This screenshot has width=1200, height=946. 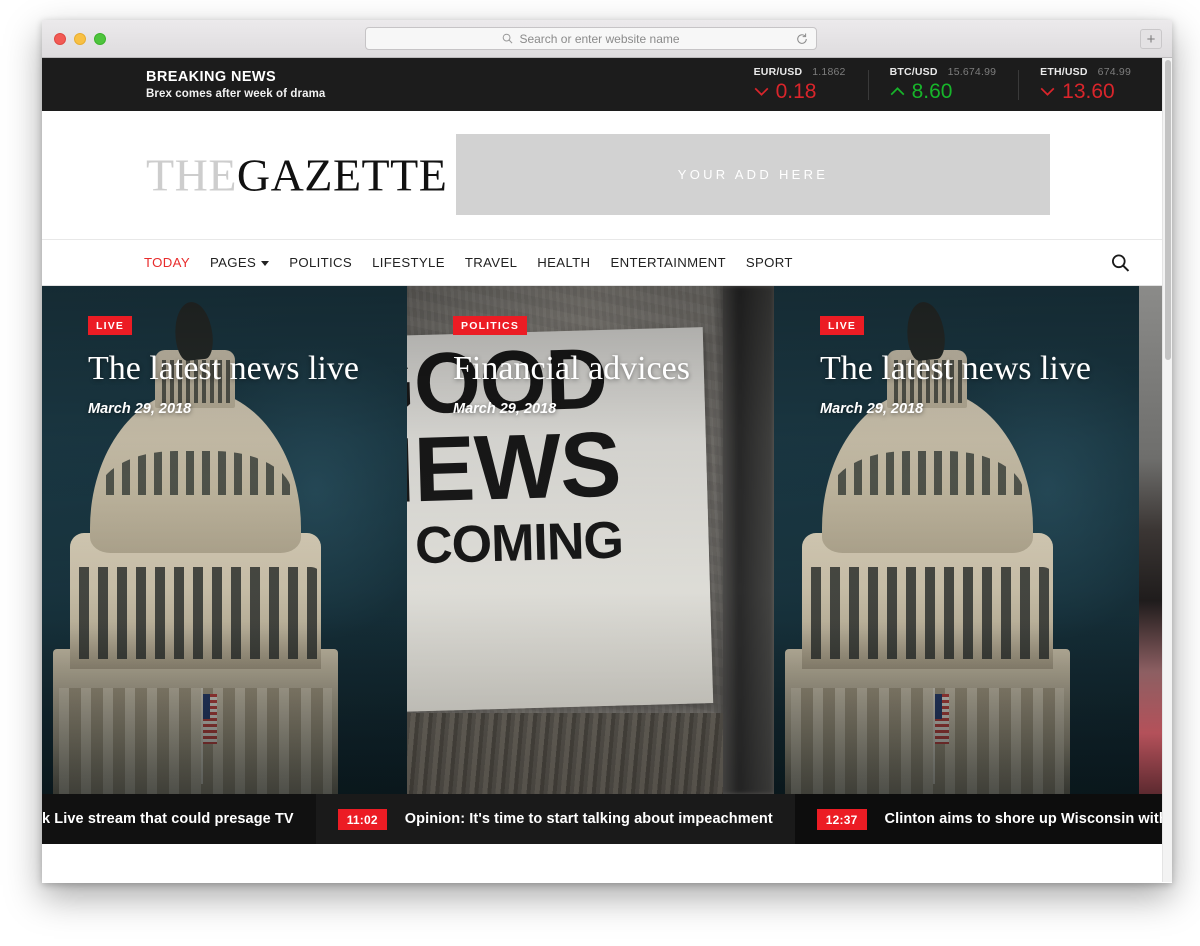 What do you see at coordinates (342, 175) in the screenshot?
I see `logo-gazette: GAZETTE` at bounding box center [342, 175].